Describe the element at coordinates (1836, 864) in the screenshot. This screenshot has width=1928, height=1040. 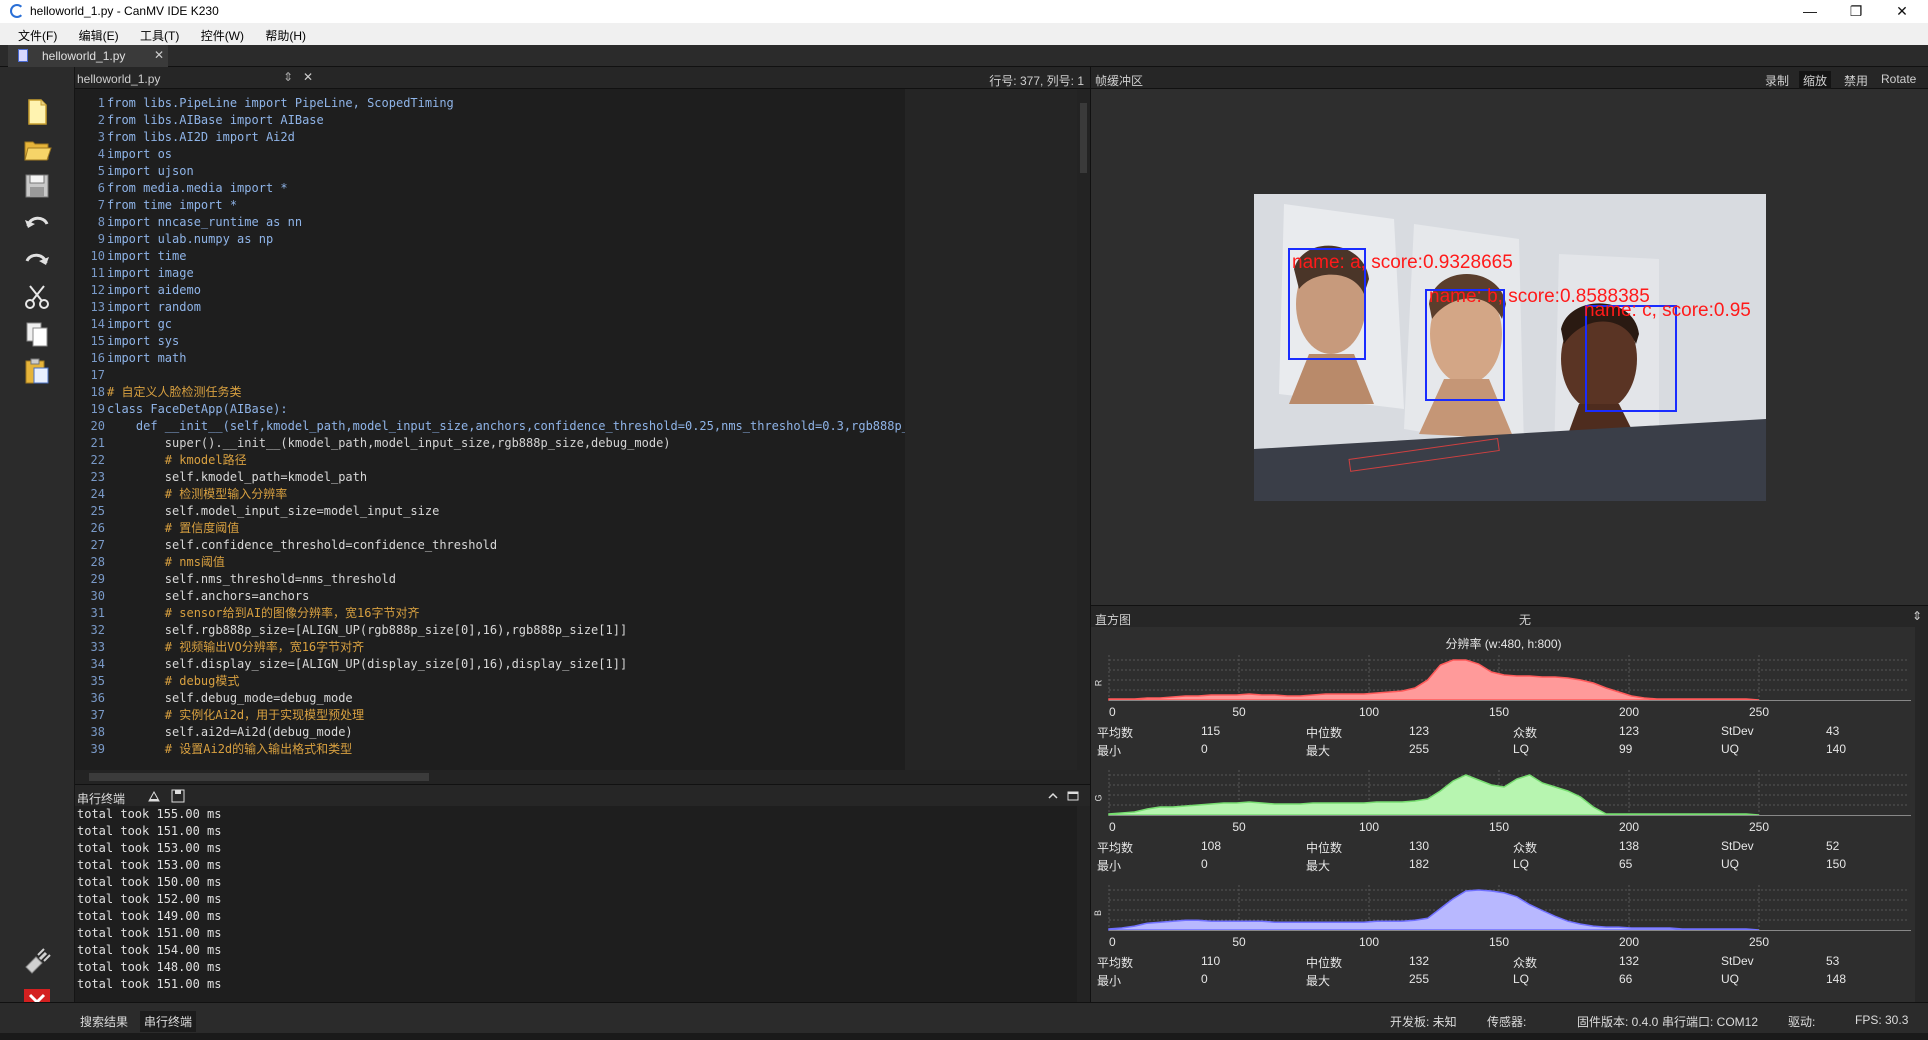
I see `stat-value: 150` at that location.